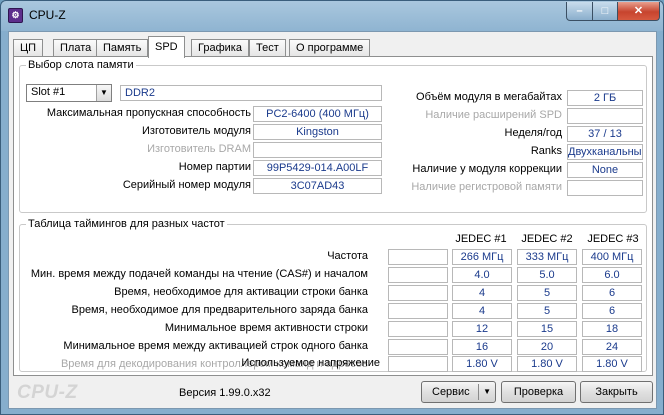  Describe the element at coordinates (612, 275) in the screenshot. I see `timing-cell: 6.0` at that location.